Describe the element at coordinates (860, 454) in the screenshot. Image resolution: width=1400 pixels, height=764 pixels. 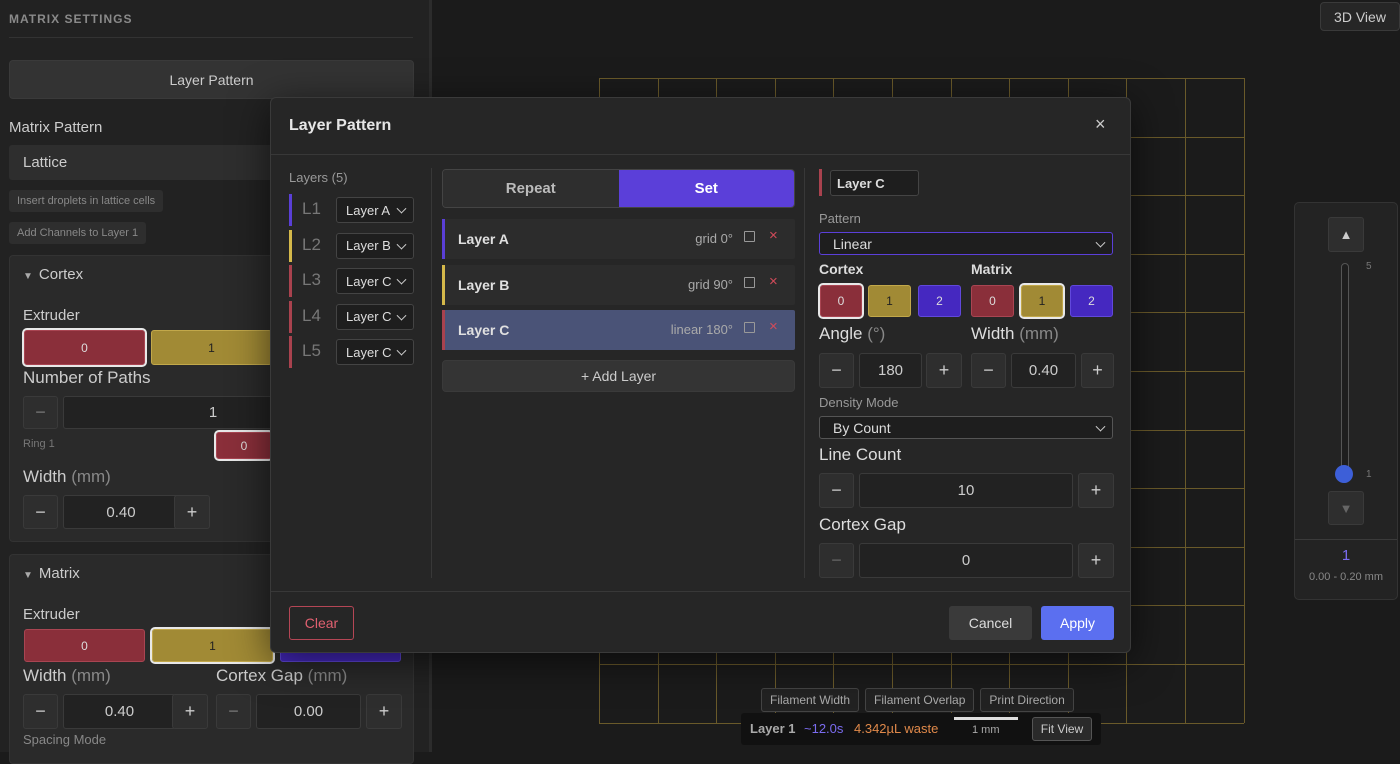
I see `line-count-label: Line Count` at that location.